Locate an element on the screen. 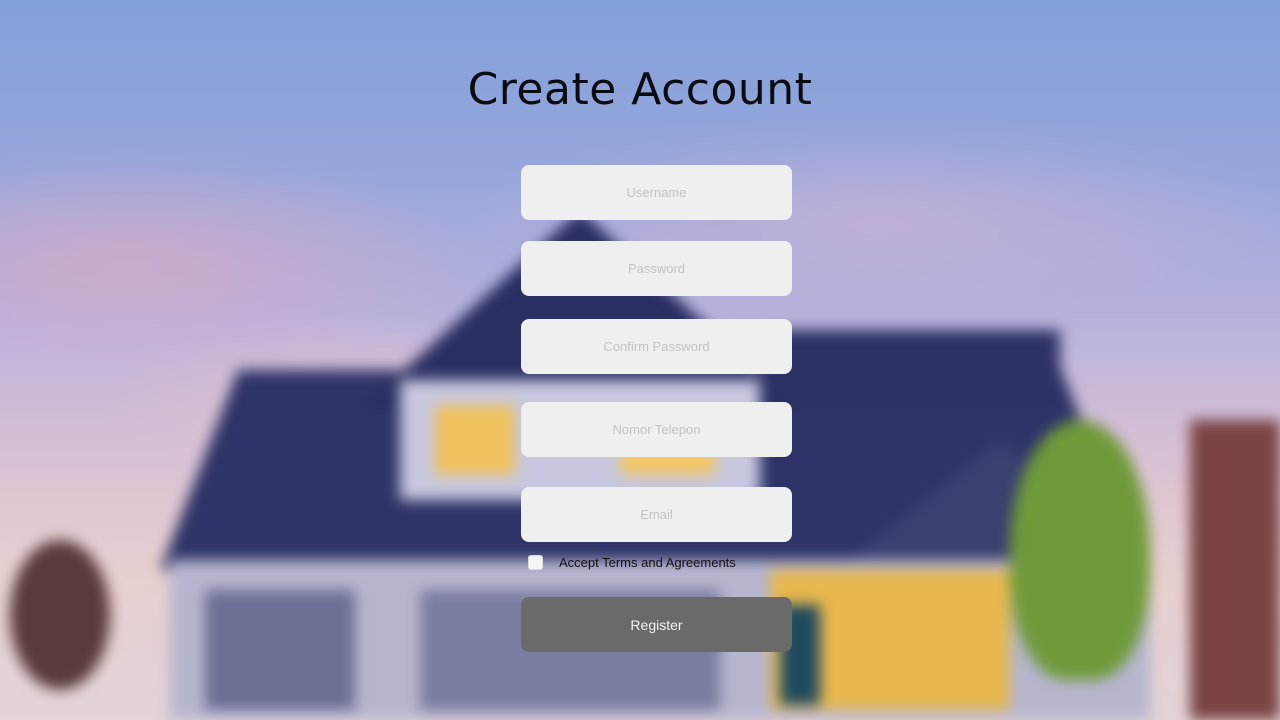 This screenshot has width=1280, height=720. house-window is located at coordinates (475, 440).